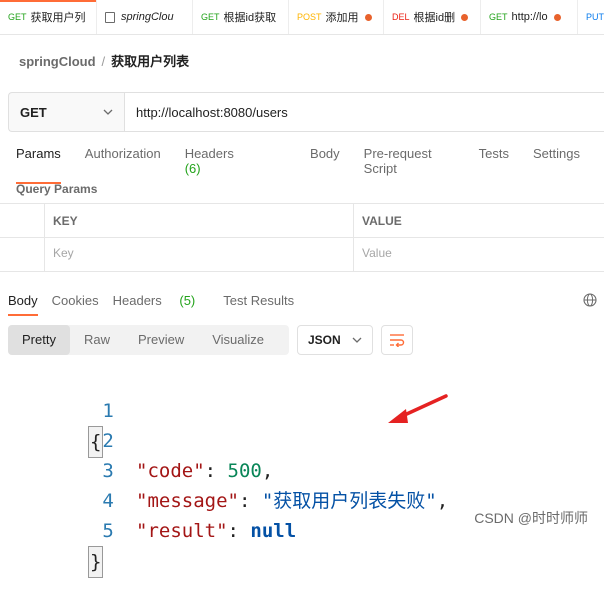 This screenshot has height=606, width=604. I want to click on code-line: 1 {, so click(57, 412).